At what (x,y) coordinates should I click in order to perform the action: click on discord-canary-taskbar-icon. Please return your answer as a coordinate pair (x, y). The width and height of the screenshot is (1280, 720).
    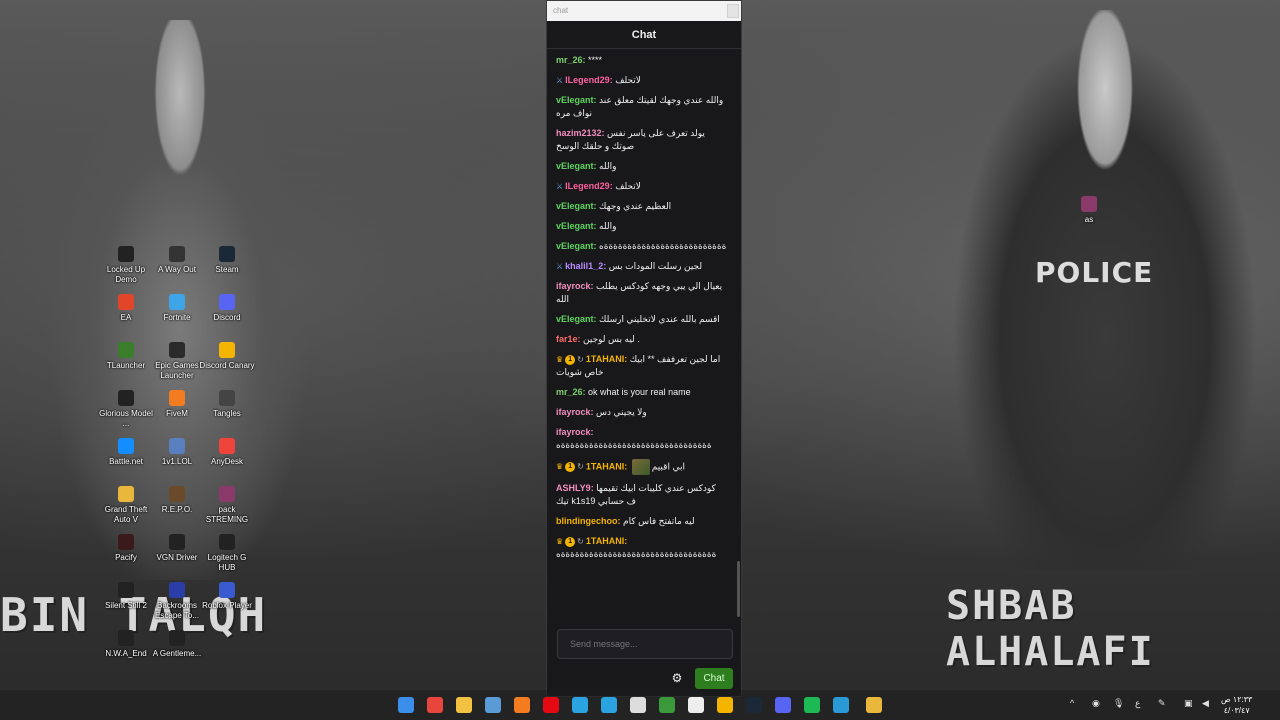
    Looking at the image, I should click on (725, 705).